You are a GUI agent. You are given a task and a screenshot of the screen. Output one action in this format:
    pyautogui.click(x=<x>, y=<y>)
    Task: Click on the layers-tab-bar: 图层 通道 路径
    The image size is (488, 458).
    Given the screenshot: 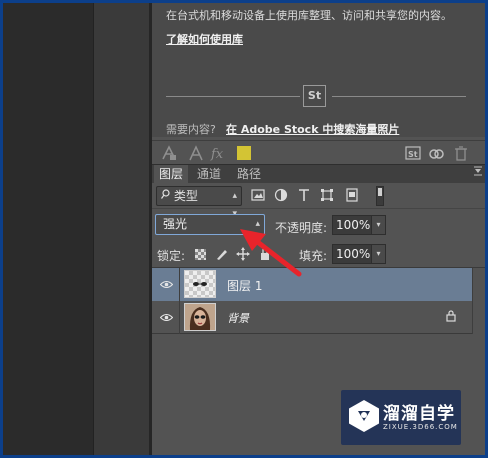 What is the action you would take?
    pyautogui.click(x=318, y=174)
    